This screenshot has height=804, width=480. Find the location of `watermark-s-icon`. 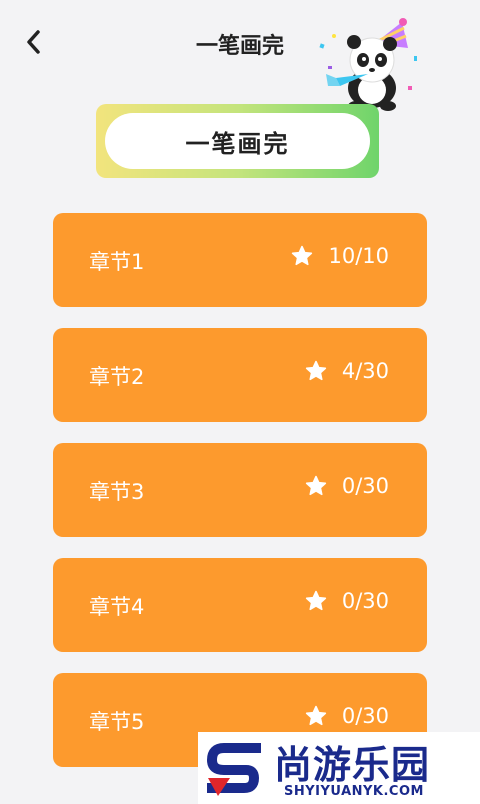

watermark-s-icon is located at coordinates (233, 769).